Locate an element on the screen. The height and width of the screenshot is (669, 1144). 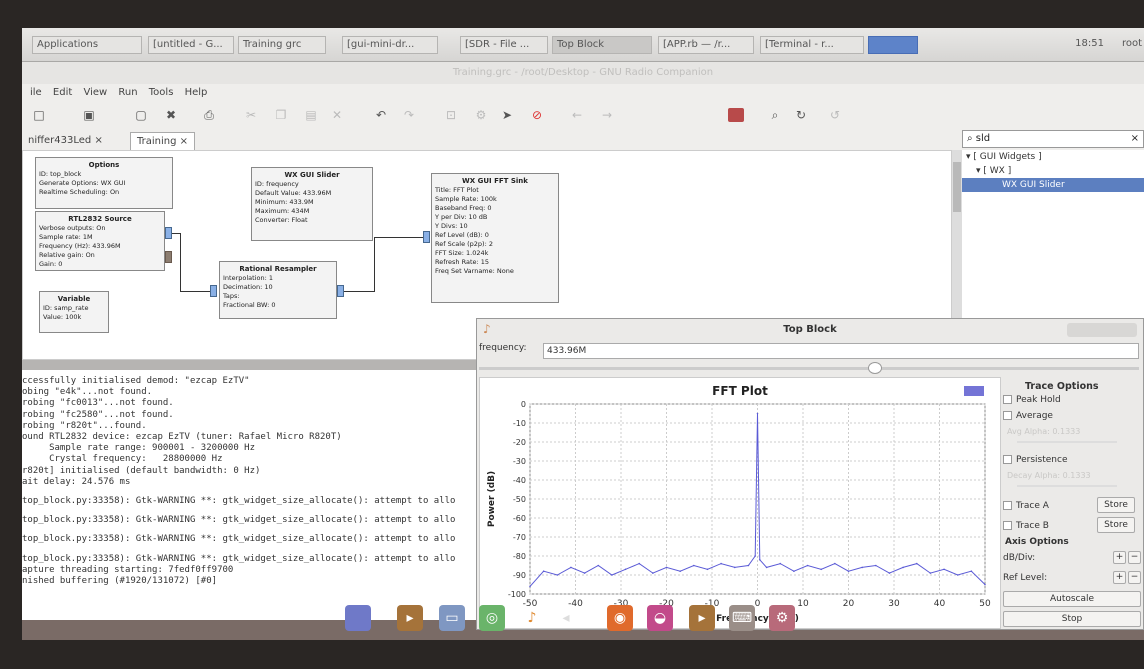
keyboard-icon: ⌨ is located at coordinates (742, 618).